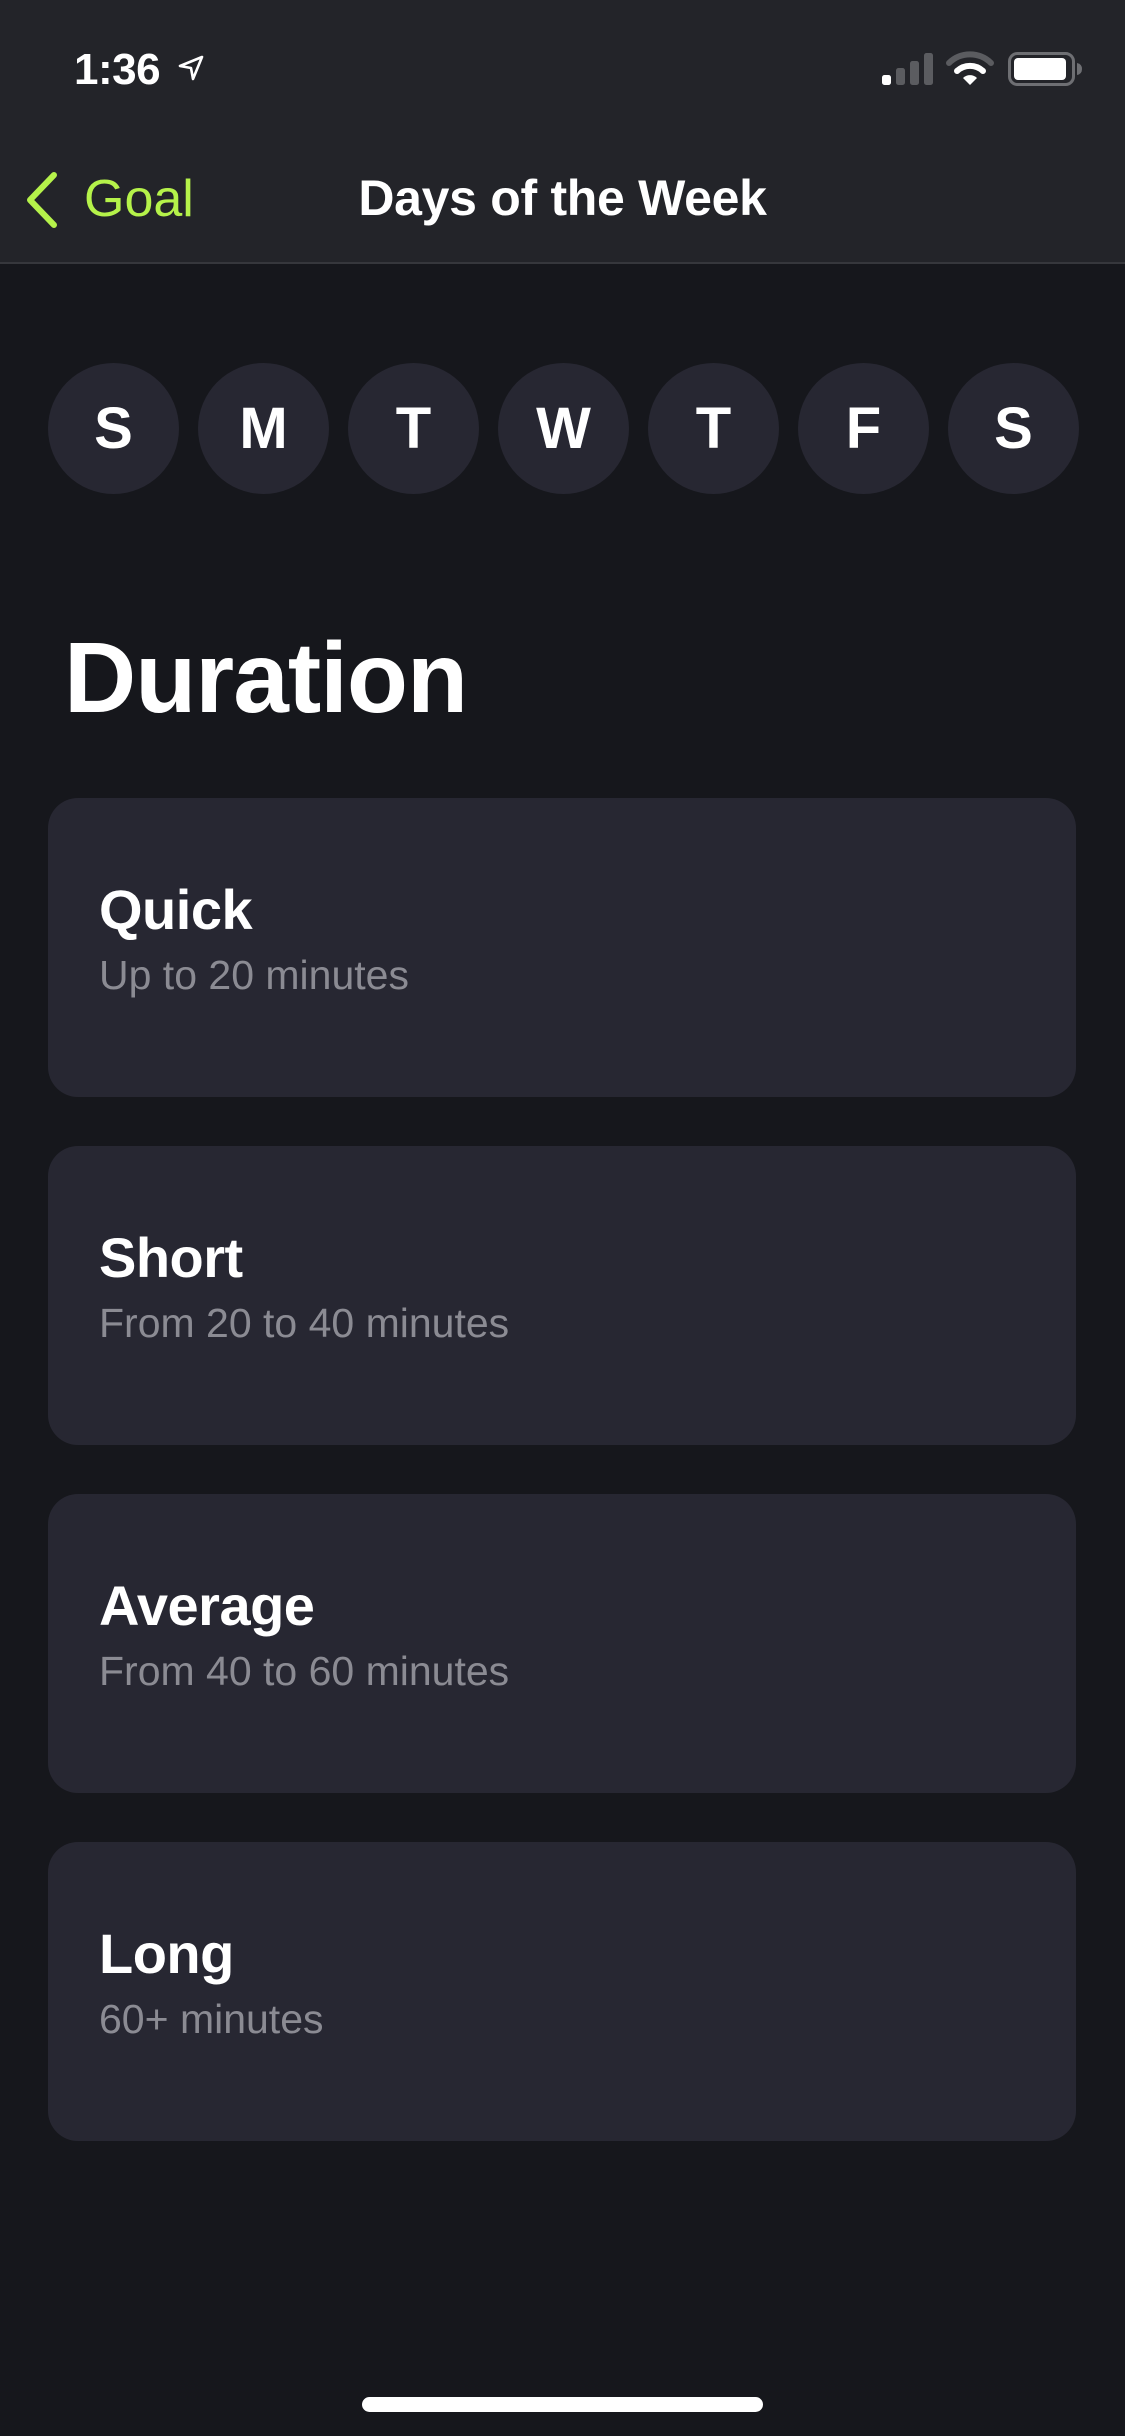  I want to click on option-title: Long, so click(166, 1953).